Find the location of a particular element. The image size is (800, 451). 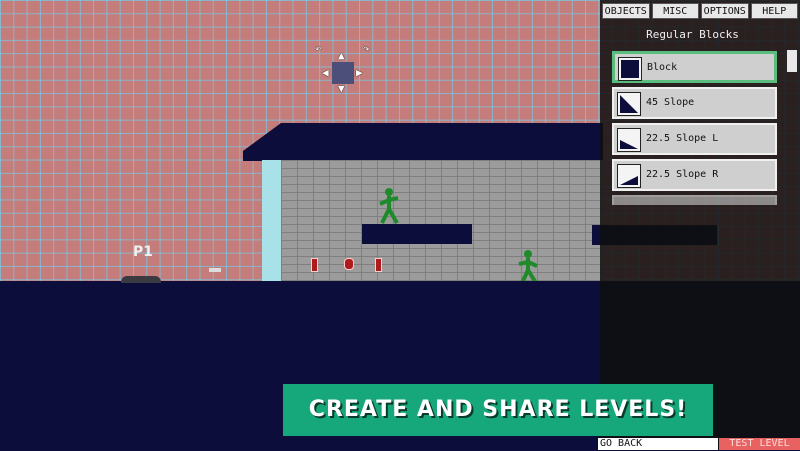

rotate-right-icon: ↷ is located at coordinates (366, 48).